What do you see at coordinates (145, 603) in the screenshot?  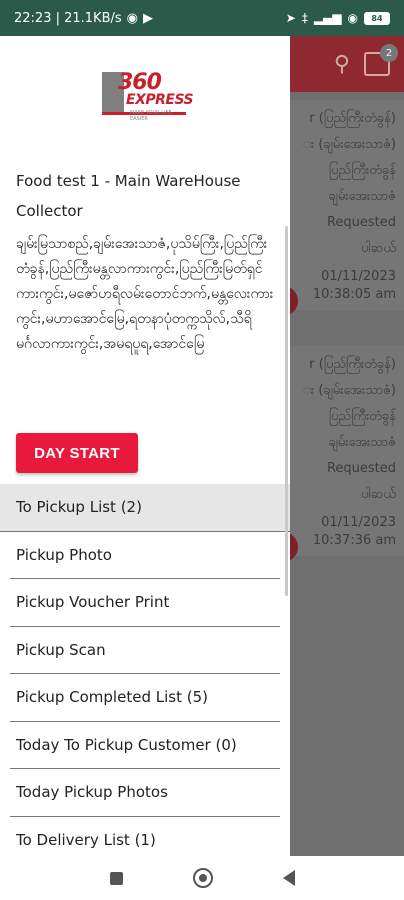 I see `menu-item-pickup-voucher-print: Pickup Voucher Print` at bounding box center [145, 603].